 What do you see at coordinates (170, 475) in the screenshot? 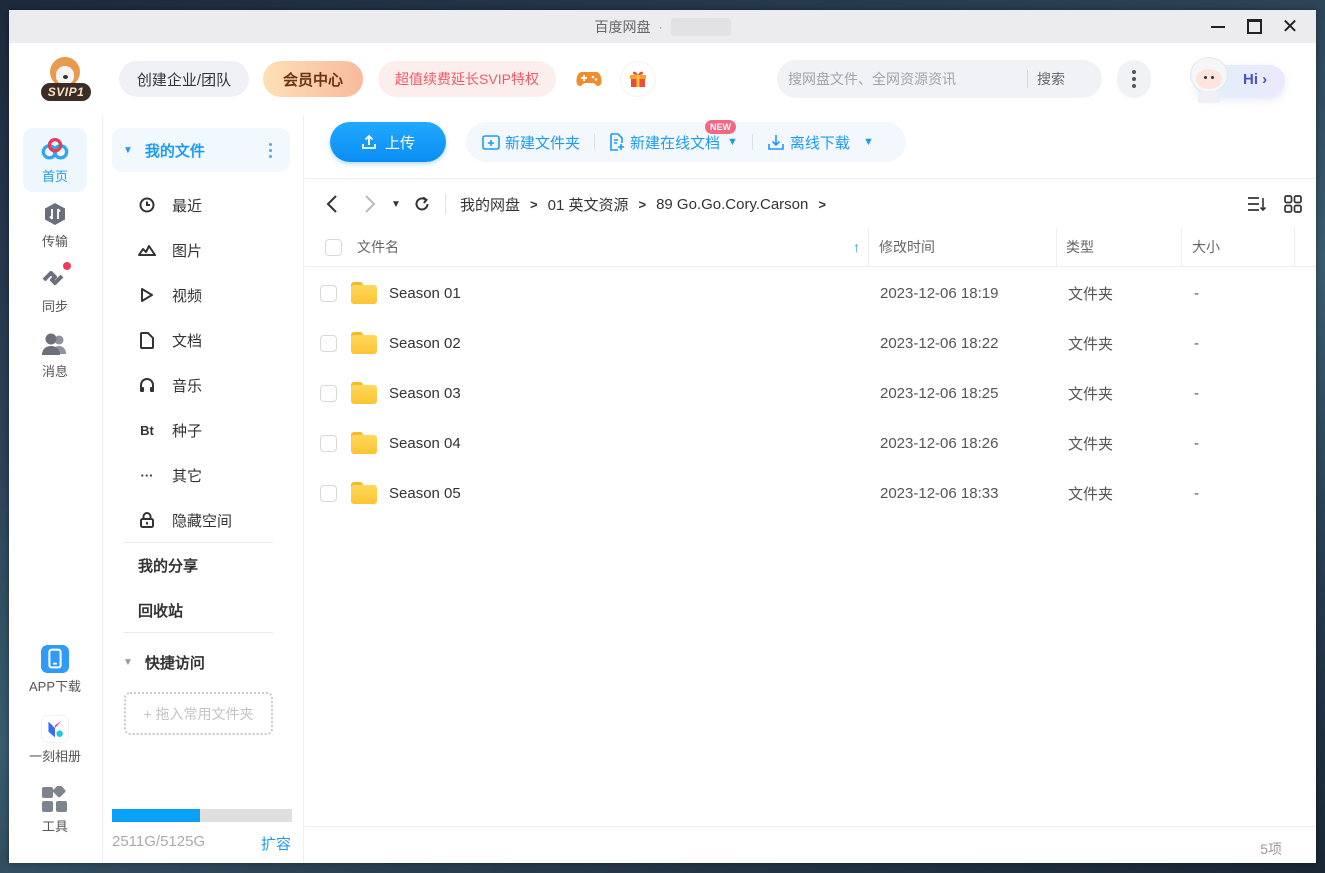
I see `nav-item-other: ··· 其它` at bounding box center [170, 475].